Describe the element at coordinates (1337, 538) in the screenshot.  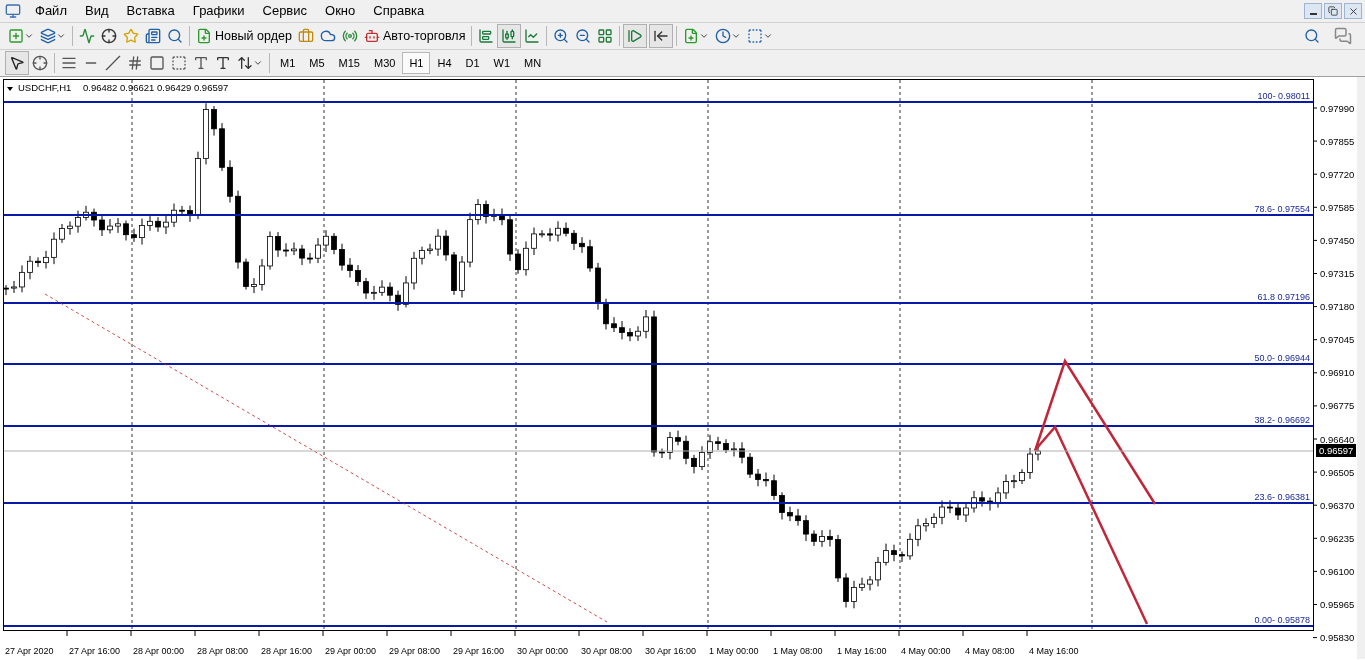
I see `price-axis-label: 0.96235` at that location.